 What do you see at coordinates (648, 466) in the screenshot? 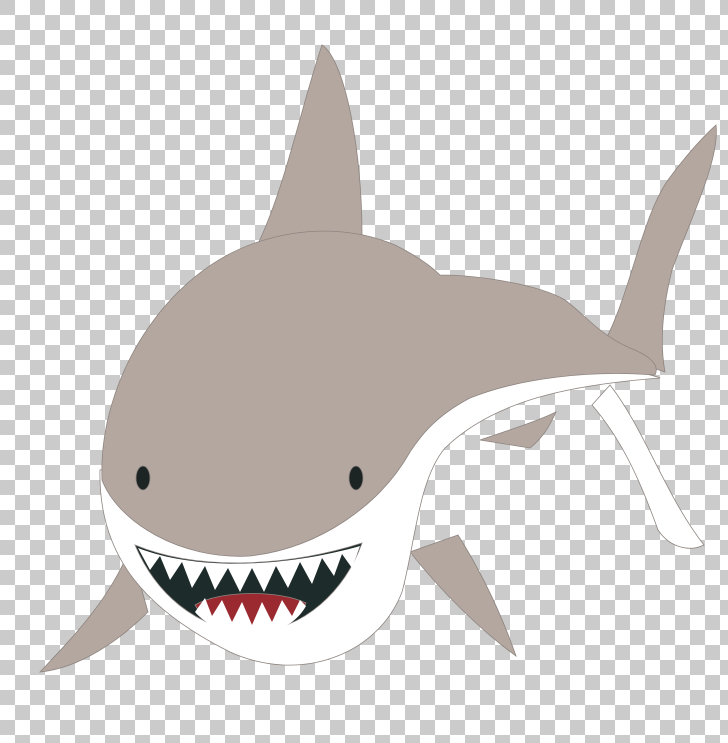
I see `tail-lower-lobe` at bounding box center [648, 466].